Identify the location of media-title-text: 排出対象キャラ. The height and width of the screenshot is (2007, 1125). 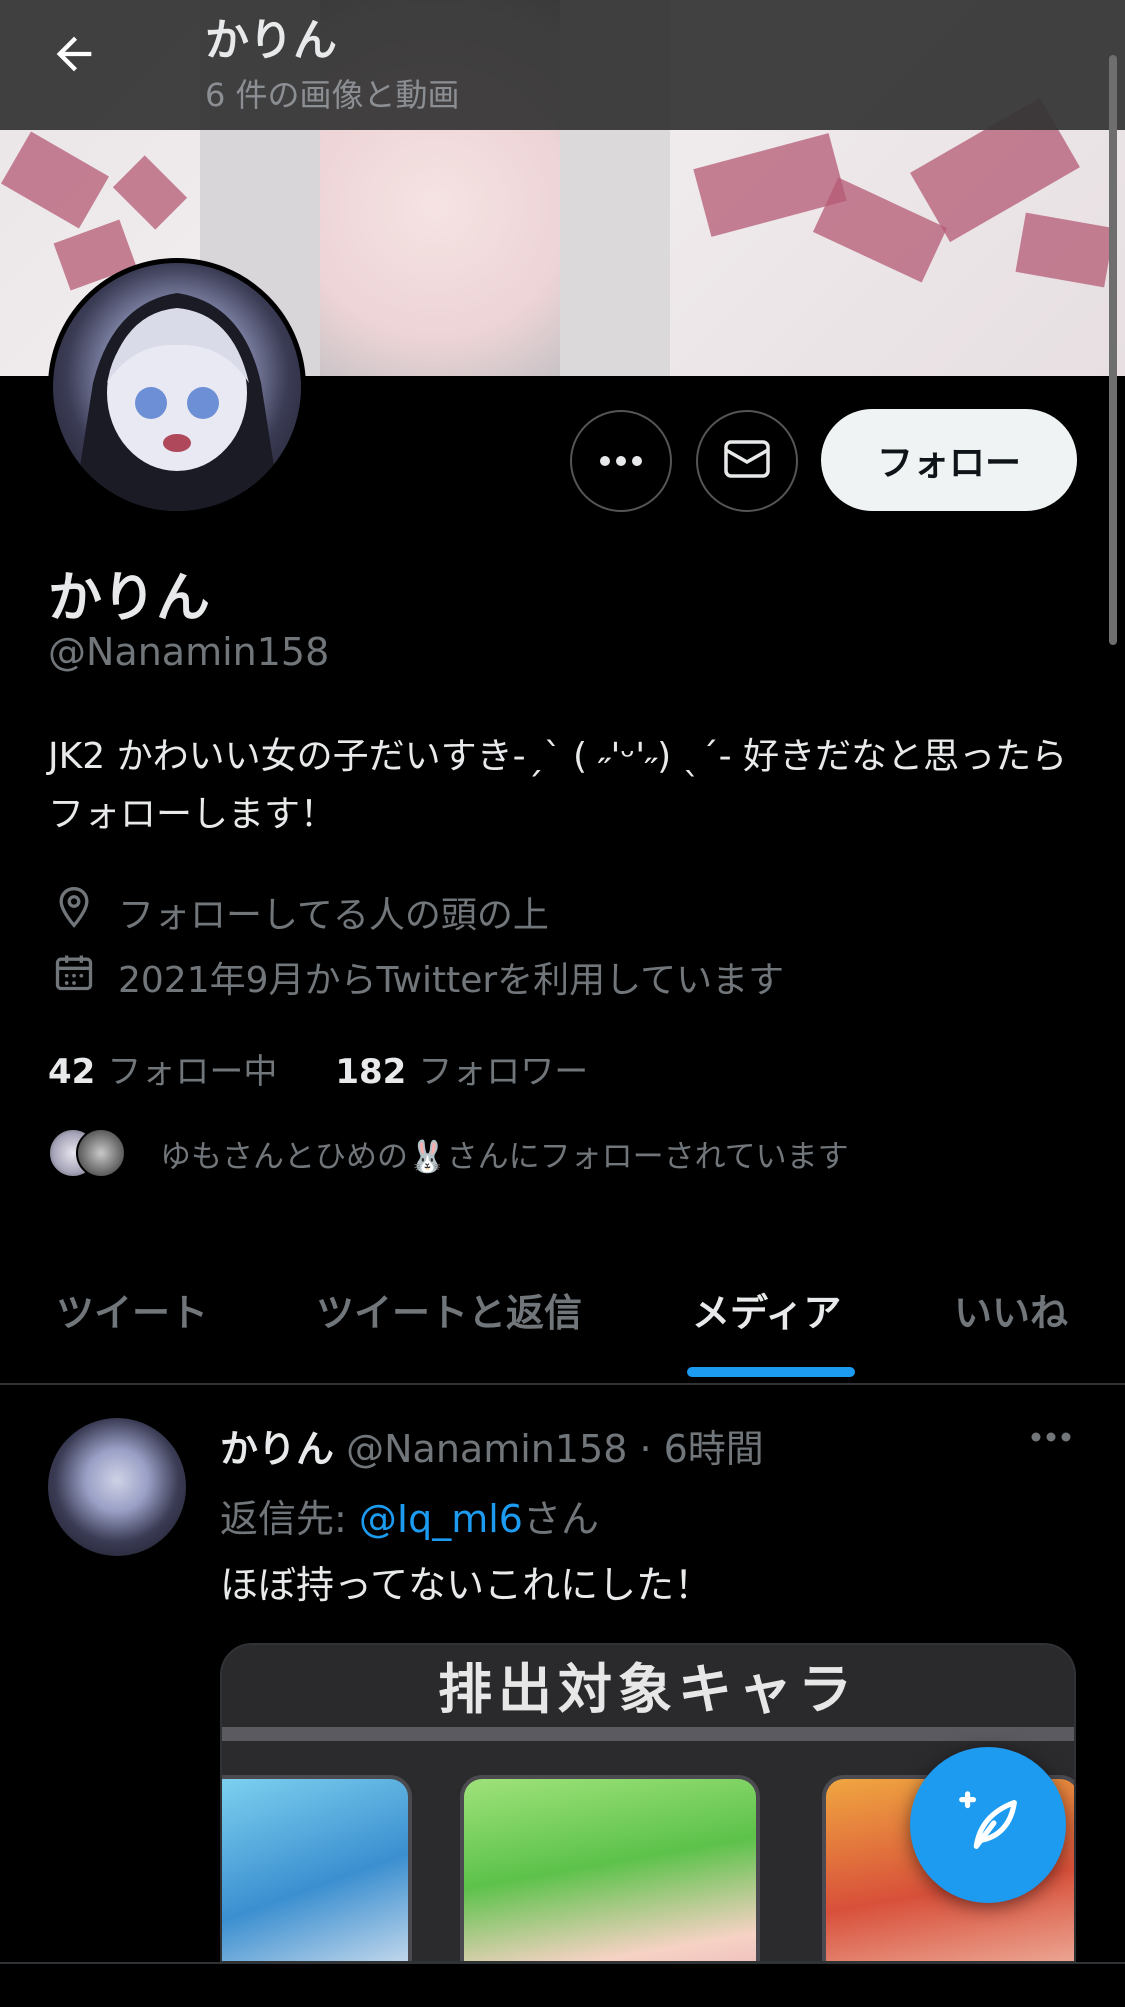
(648, 1690).